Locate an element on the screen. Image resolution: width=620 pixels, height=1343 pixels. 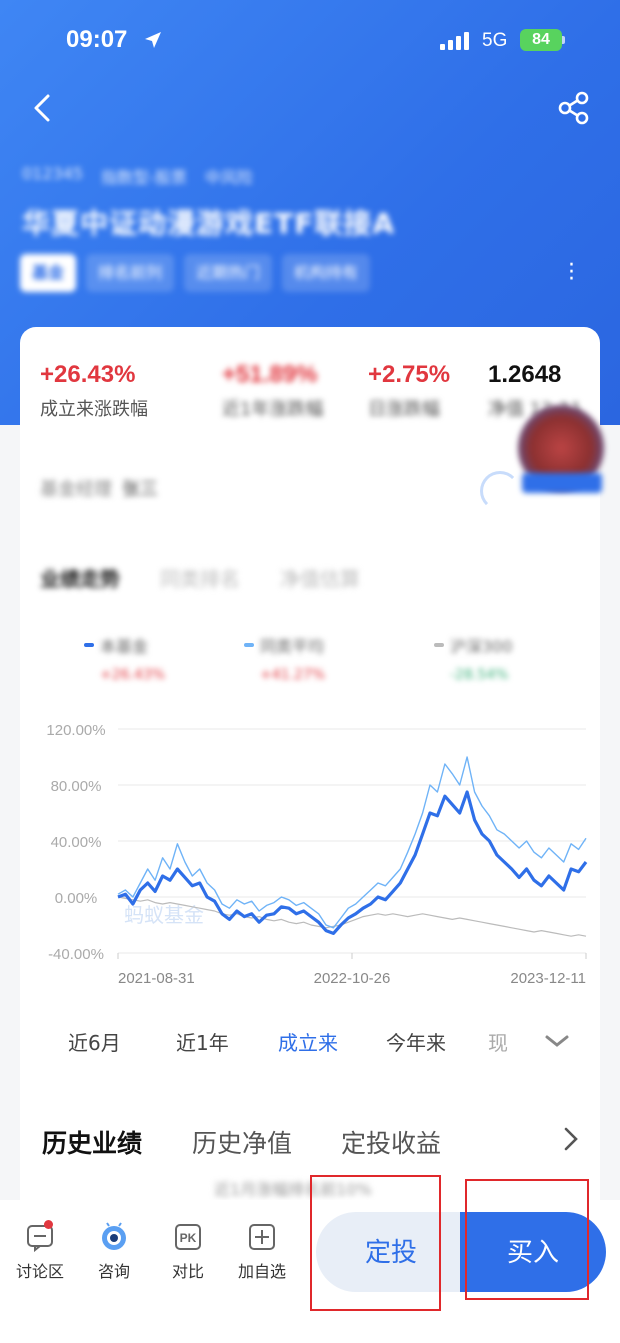
range-tab-ytd: 今年来 is located at coordinates (416, 1041).